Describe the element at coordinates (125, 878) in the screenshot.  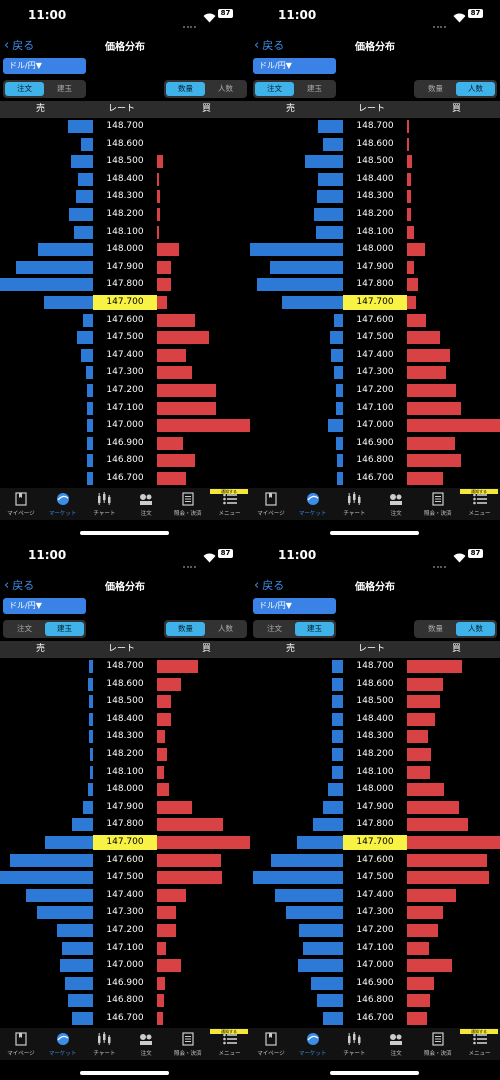
I see `price-row: 147.500` at that location.